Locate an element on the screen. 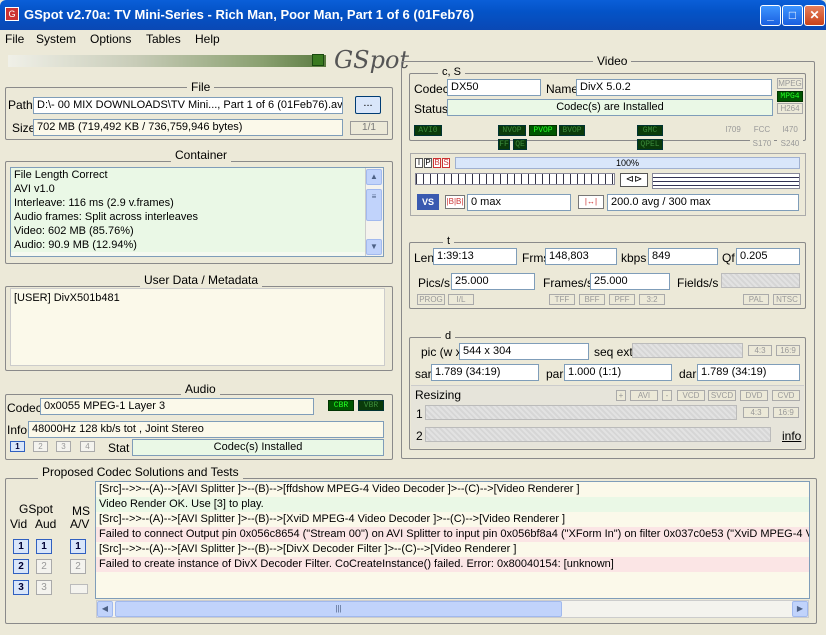  audio-stat-field: Codec(s) Installed is located at coordinates (258, 447).